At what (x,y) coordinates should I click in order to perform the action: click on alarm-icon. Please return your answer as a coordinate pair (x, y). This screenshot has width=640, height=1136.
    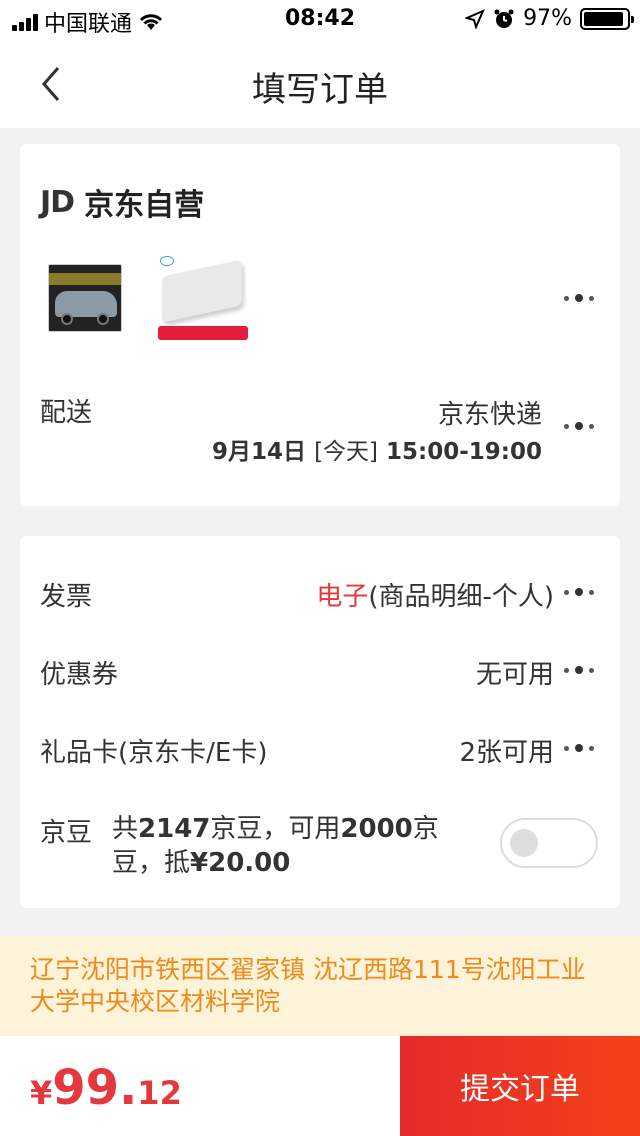
    Looking at the image, I should click on (504, 18).